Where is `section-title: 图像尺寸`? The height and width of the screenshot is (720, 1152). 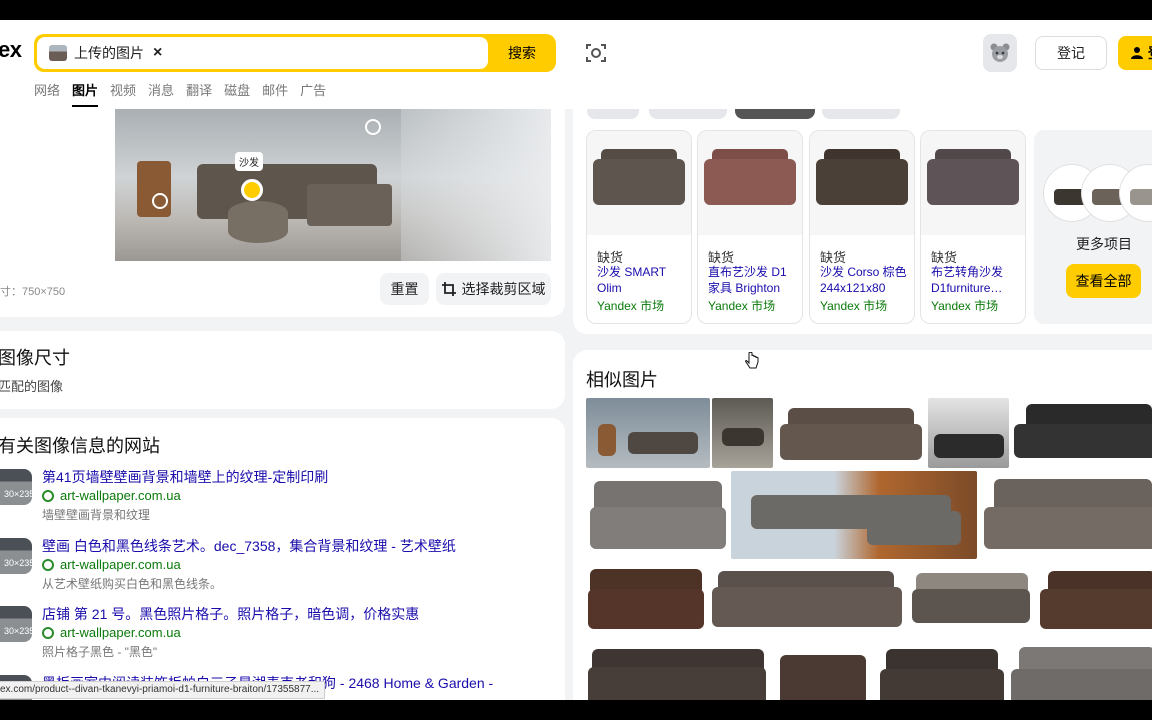 section-title: 图像尺寸 is located at coordinates (35, 358).